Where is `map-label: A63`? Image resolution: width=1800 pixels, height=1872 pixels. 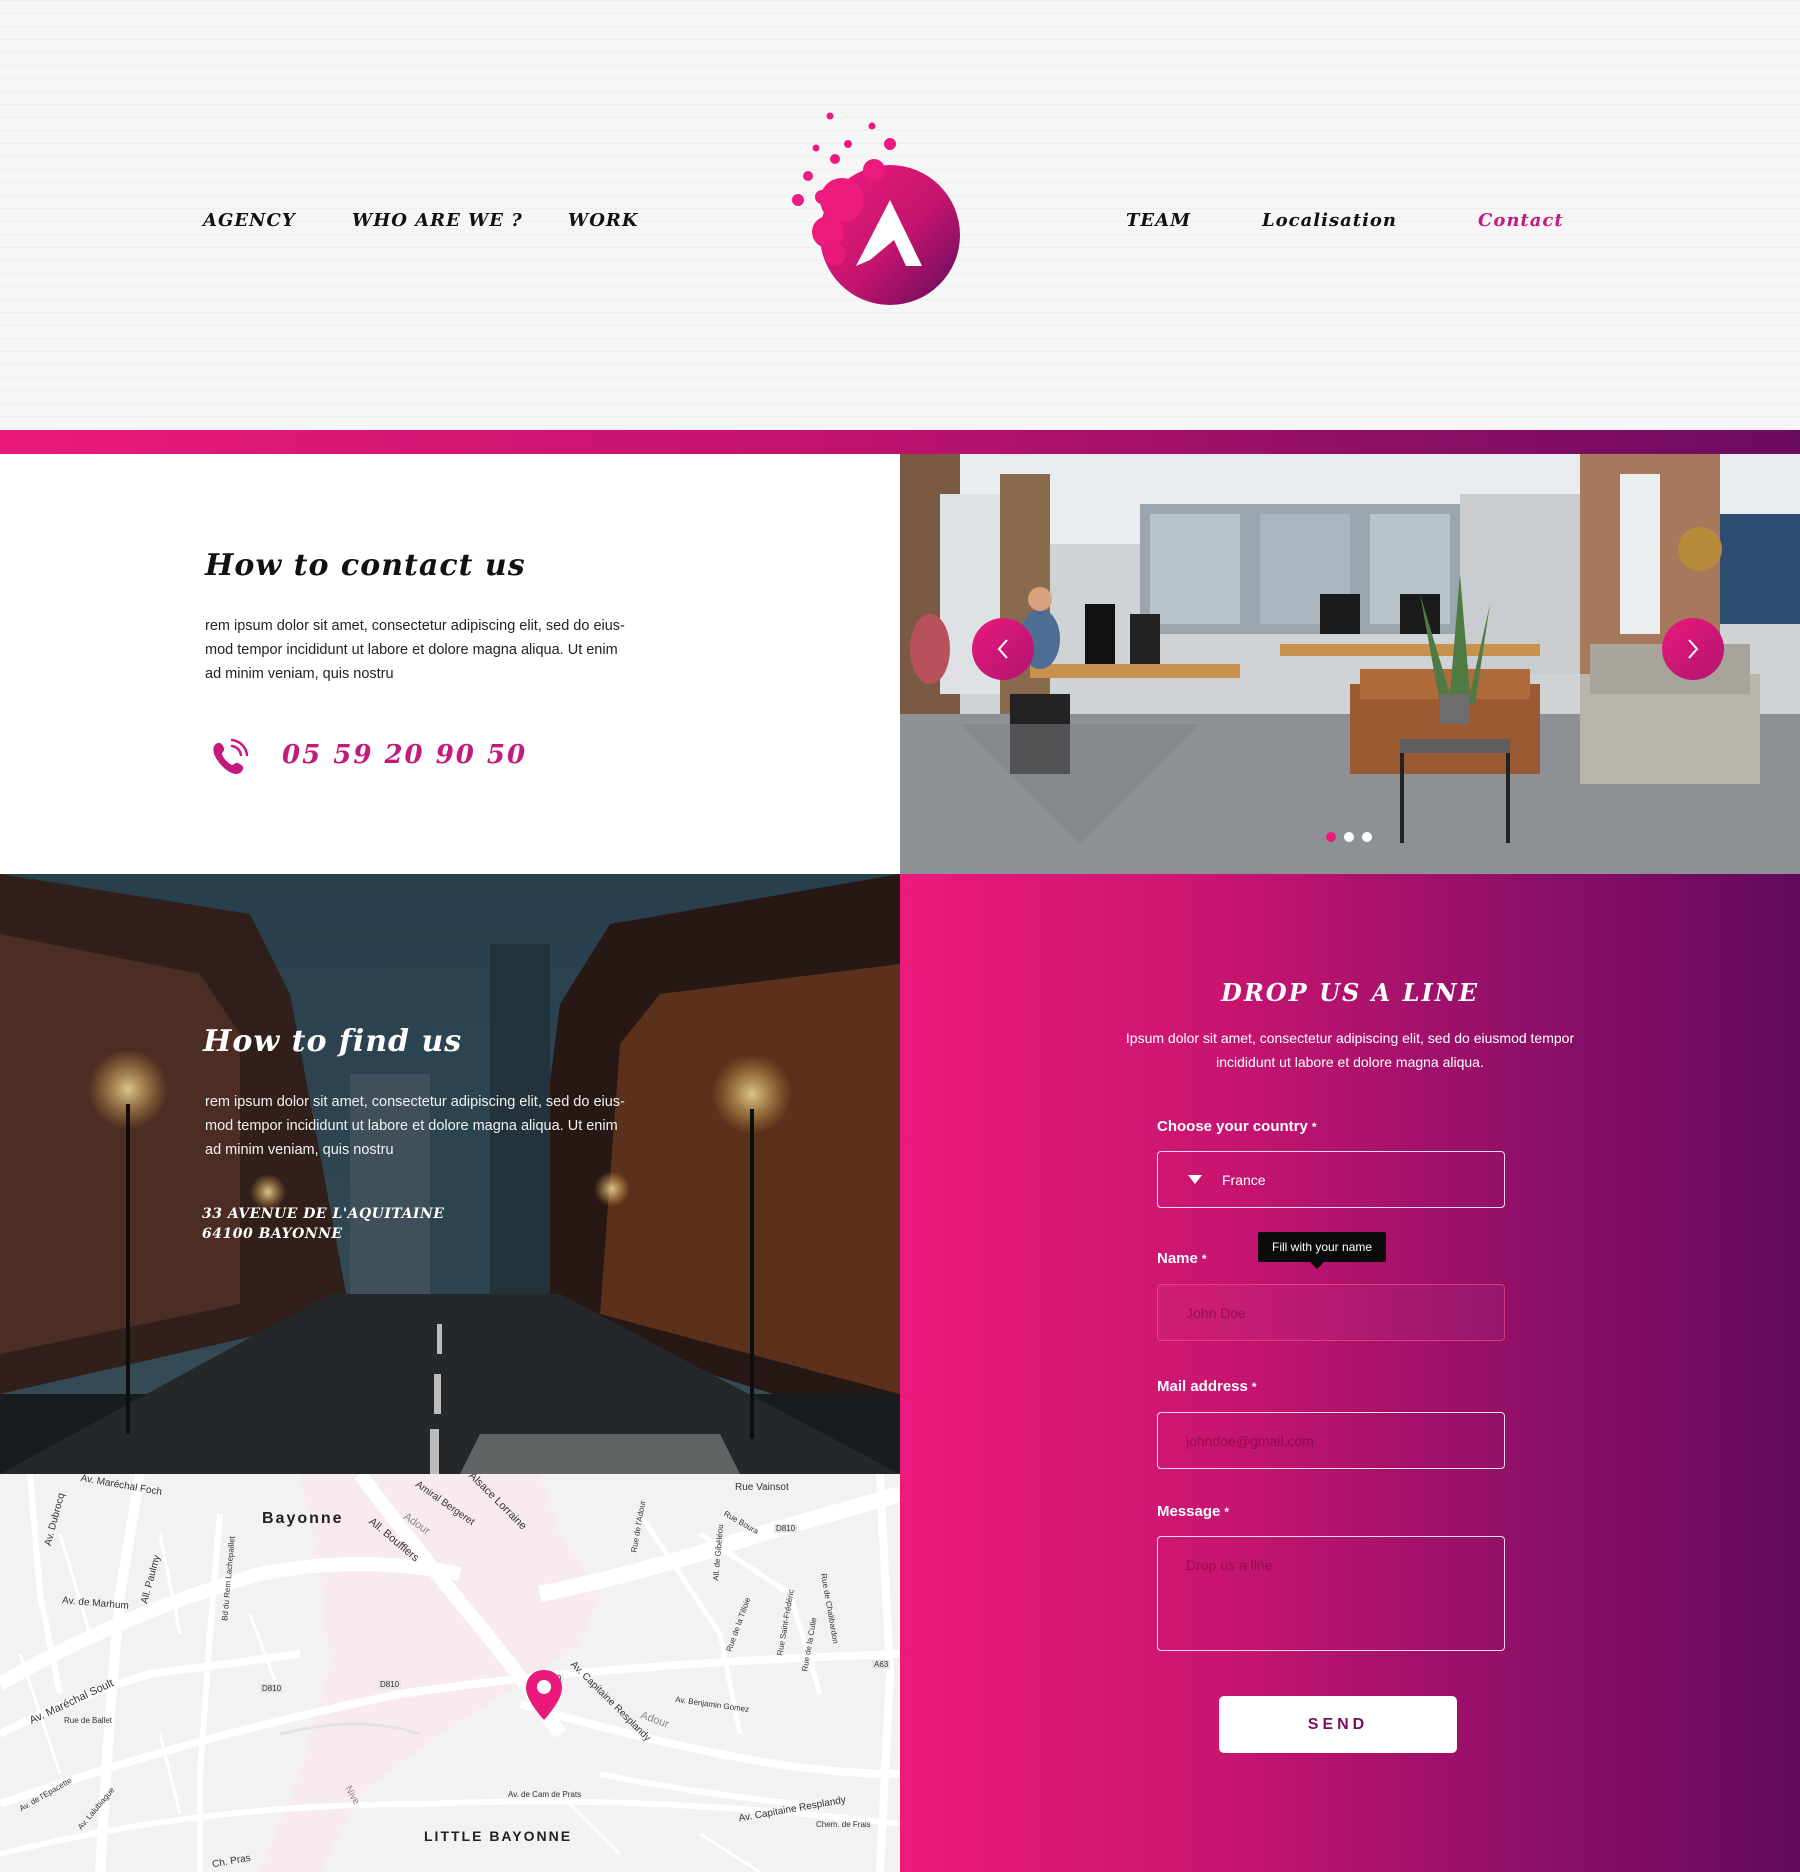
map-label: A63 is located at coordinates (881, 1664).